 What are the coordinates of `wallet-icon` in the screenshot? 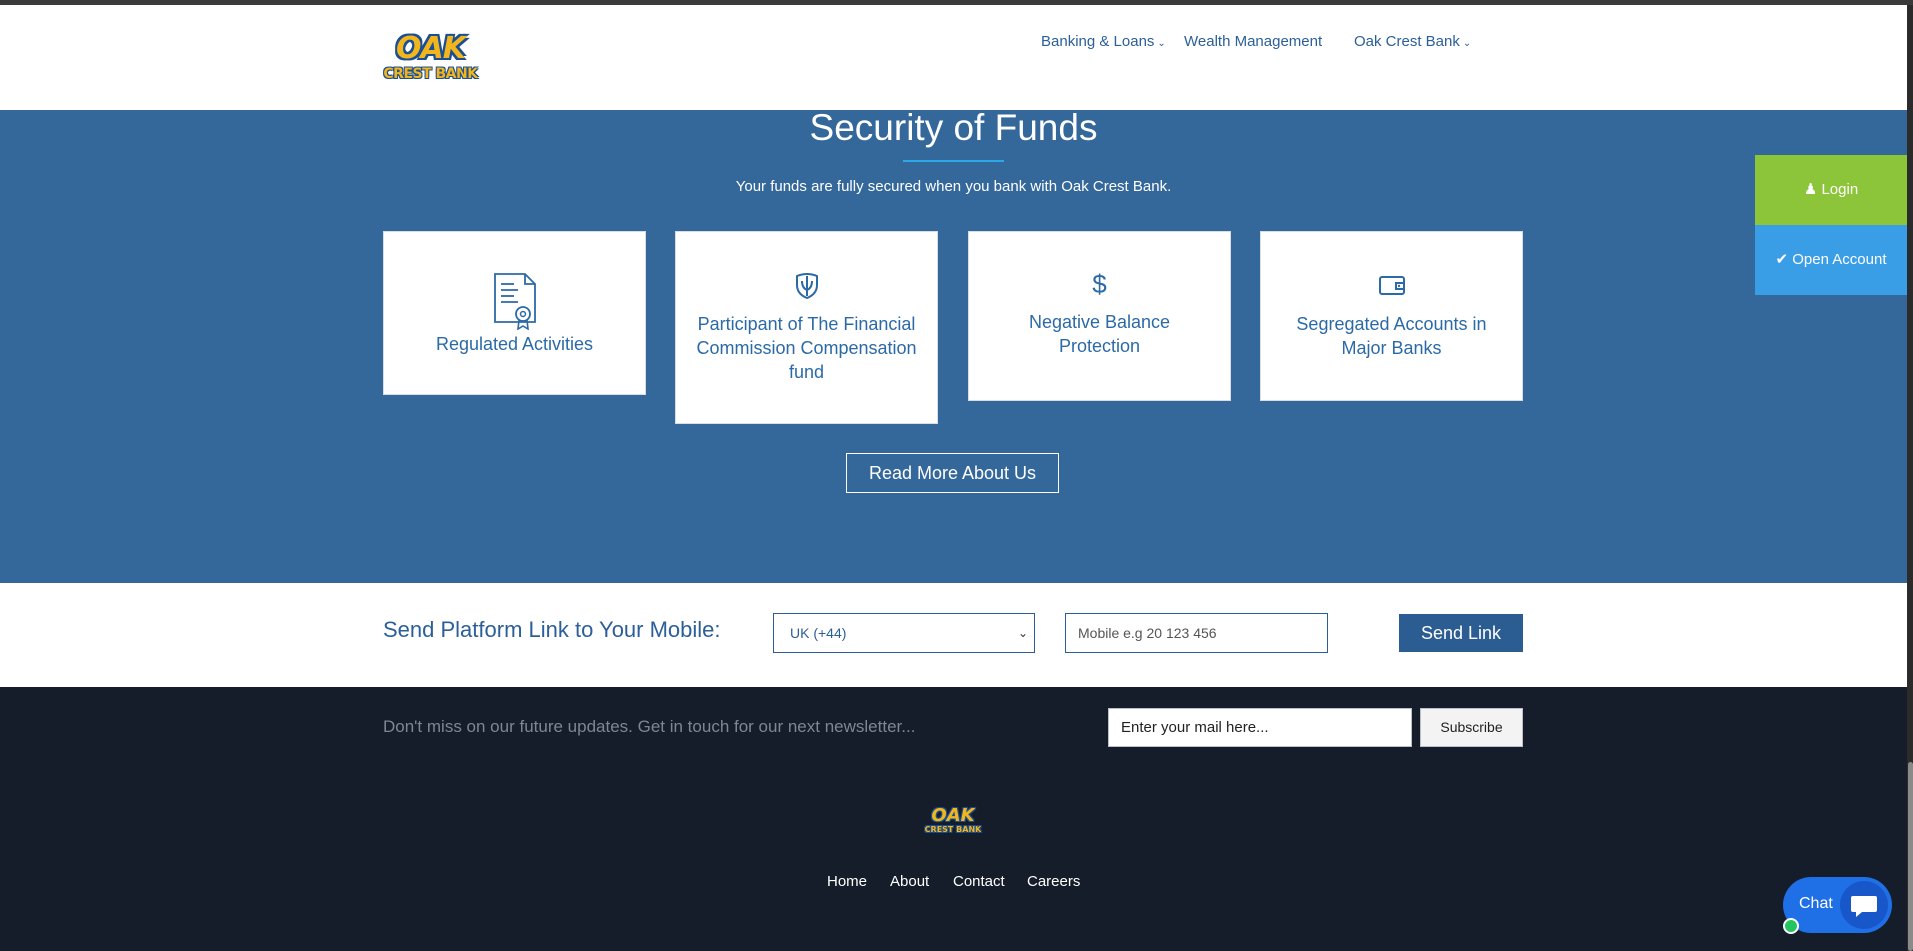 It's located at (1391, 285).